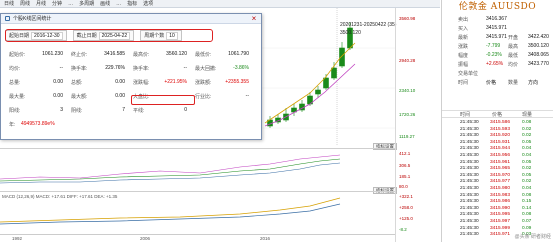 The height and width of the screenshot is (242, 553). I want to click on tick-header-cell: 现量, so click(527, 115).